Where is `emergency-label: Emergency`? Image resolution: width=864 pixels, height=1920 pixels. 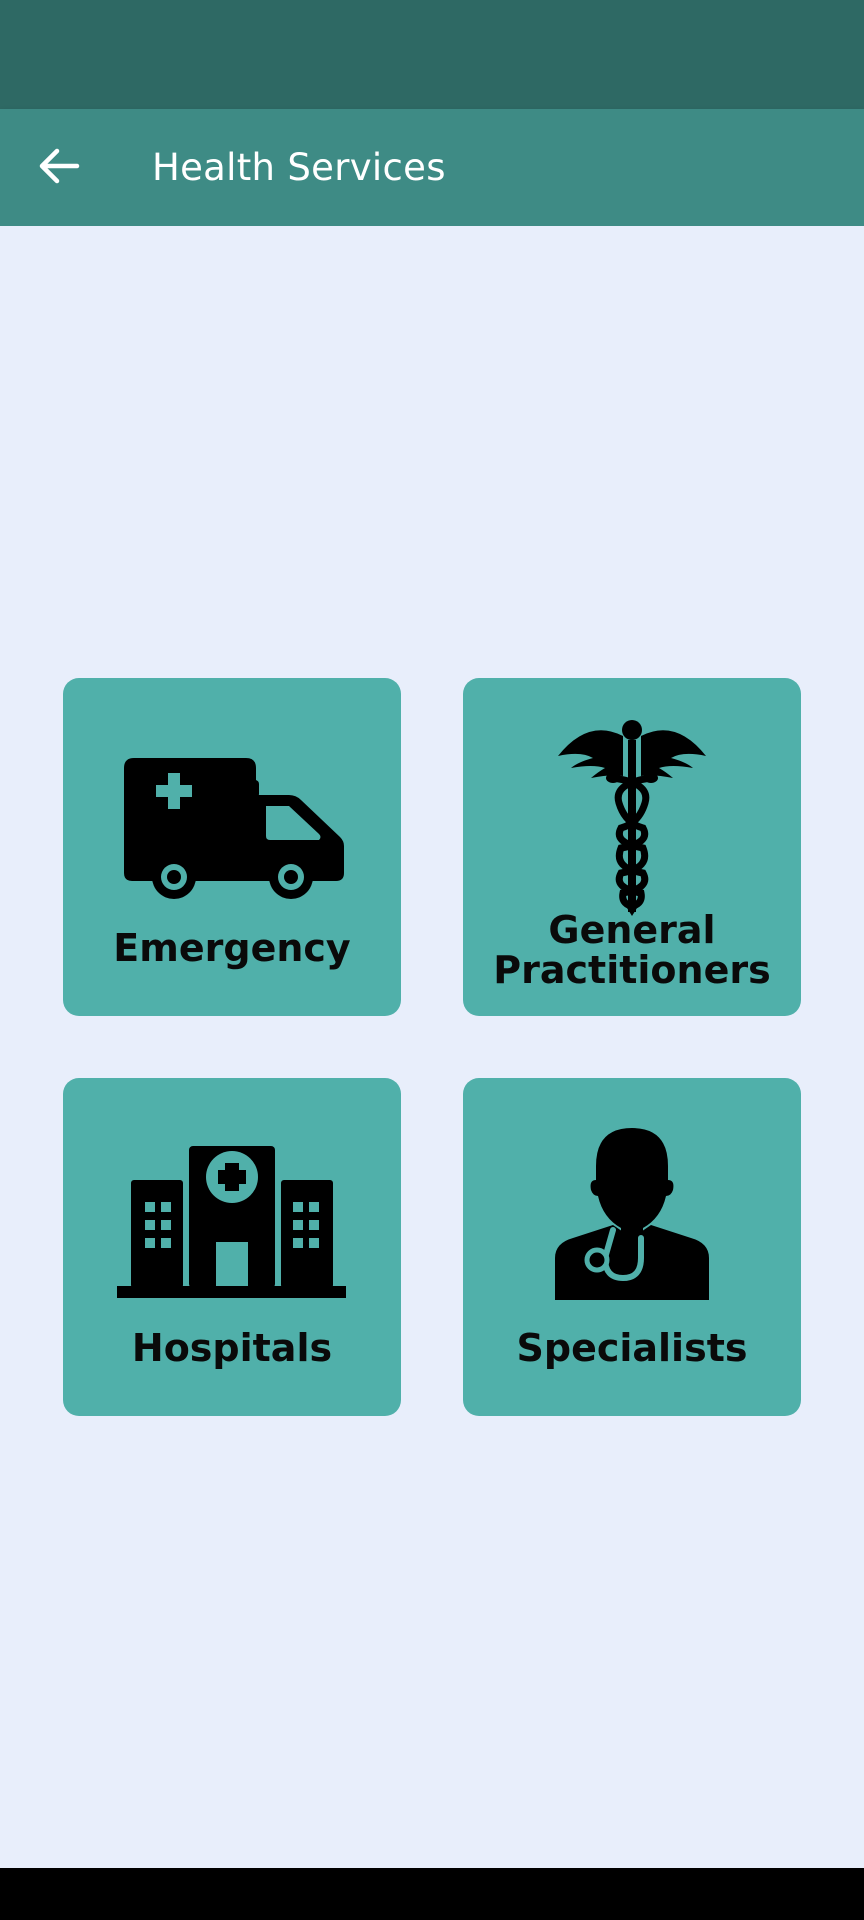 emergency-label: Emergency is located at coordinates (232, 948).